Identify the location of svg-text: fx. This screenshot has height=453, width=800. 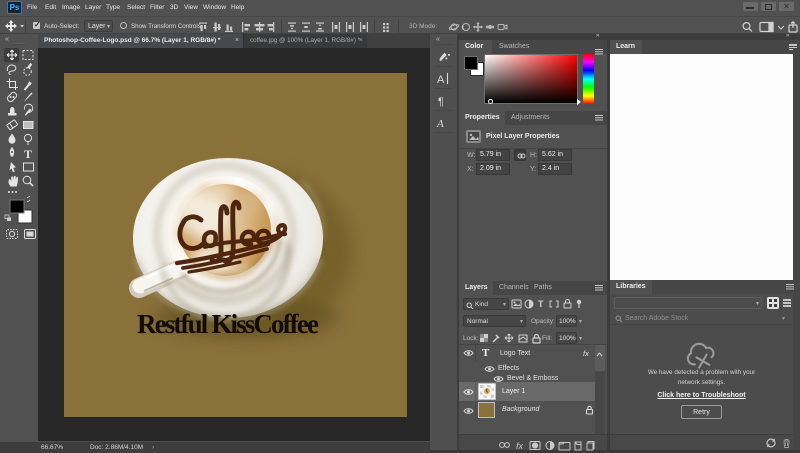
(520, 446).